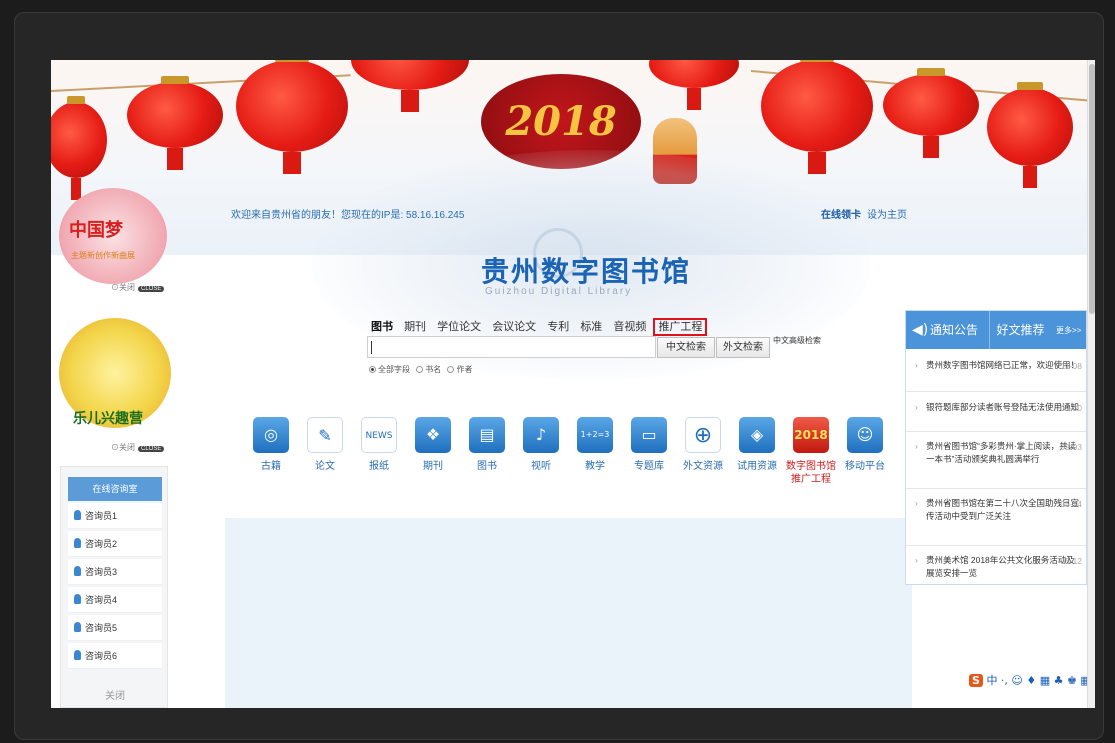 The height and width of the screenshot is (743, 1115). I want to click on china-dream-ad-subtitle: 主题新创作新曲展, so click(103, 255).